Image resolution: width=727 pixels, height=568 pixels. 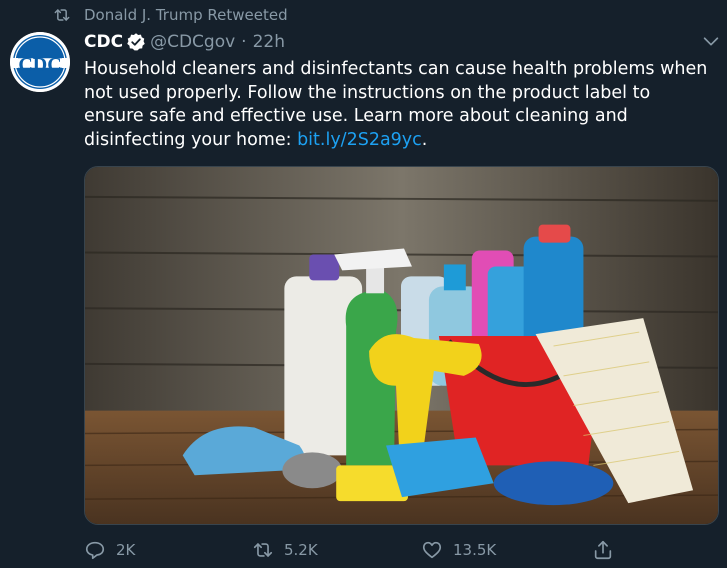 What do you see at coordinates (401, 550) in the screenshot?
I see `tweet-actions: 2K 5.2K 13.5K` at bounding box center [401, 550].